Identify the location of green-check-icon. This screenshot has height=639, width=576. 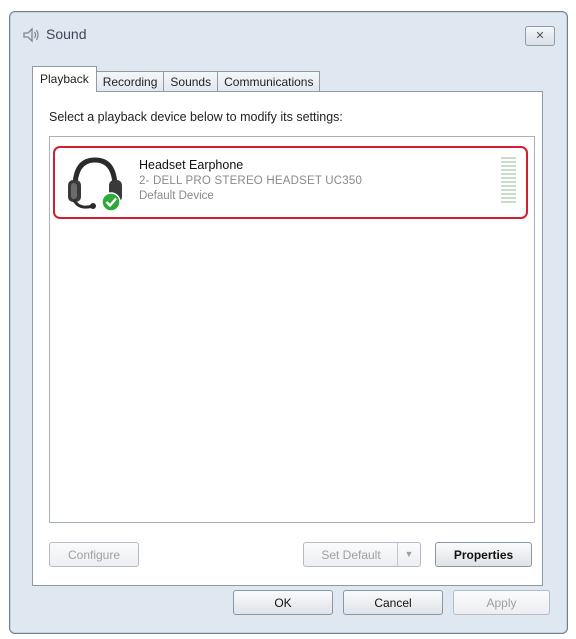
(111, 202).